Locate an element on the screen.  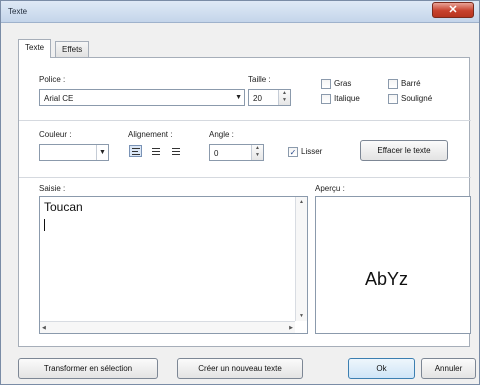
bold-checkbox: Gras is located at coordinates (336, 84).